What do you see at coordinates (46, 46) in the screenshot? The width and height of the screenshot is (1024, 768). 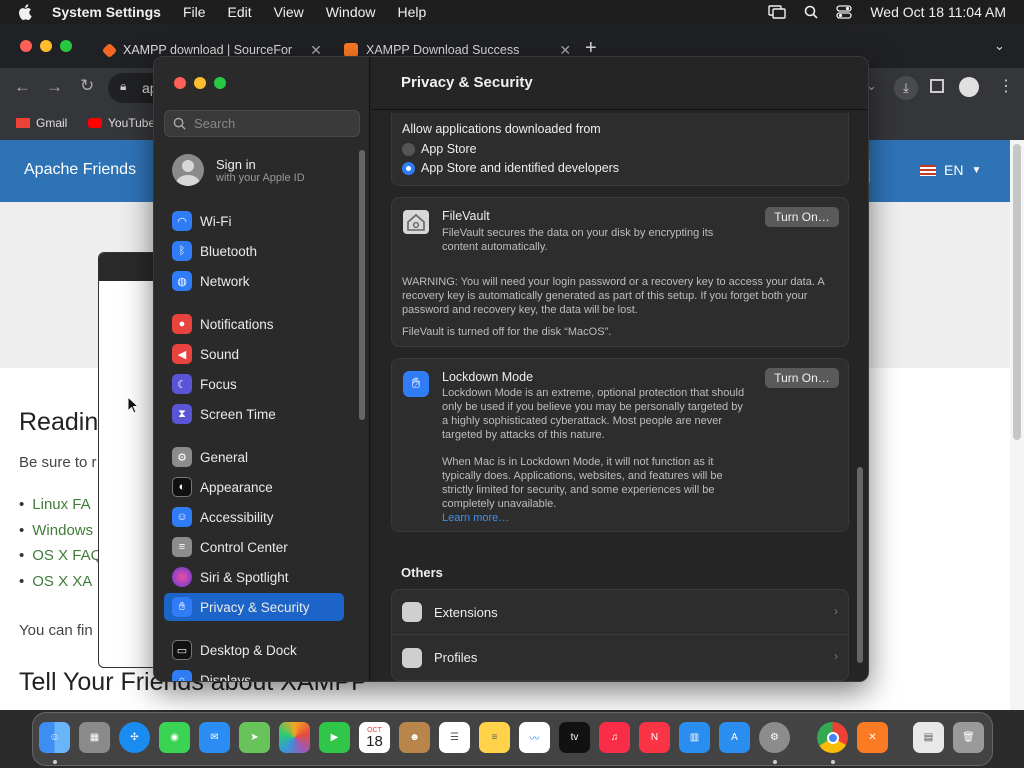 I see `browser-minimize-button` at bounding box center [46, 46].